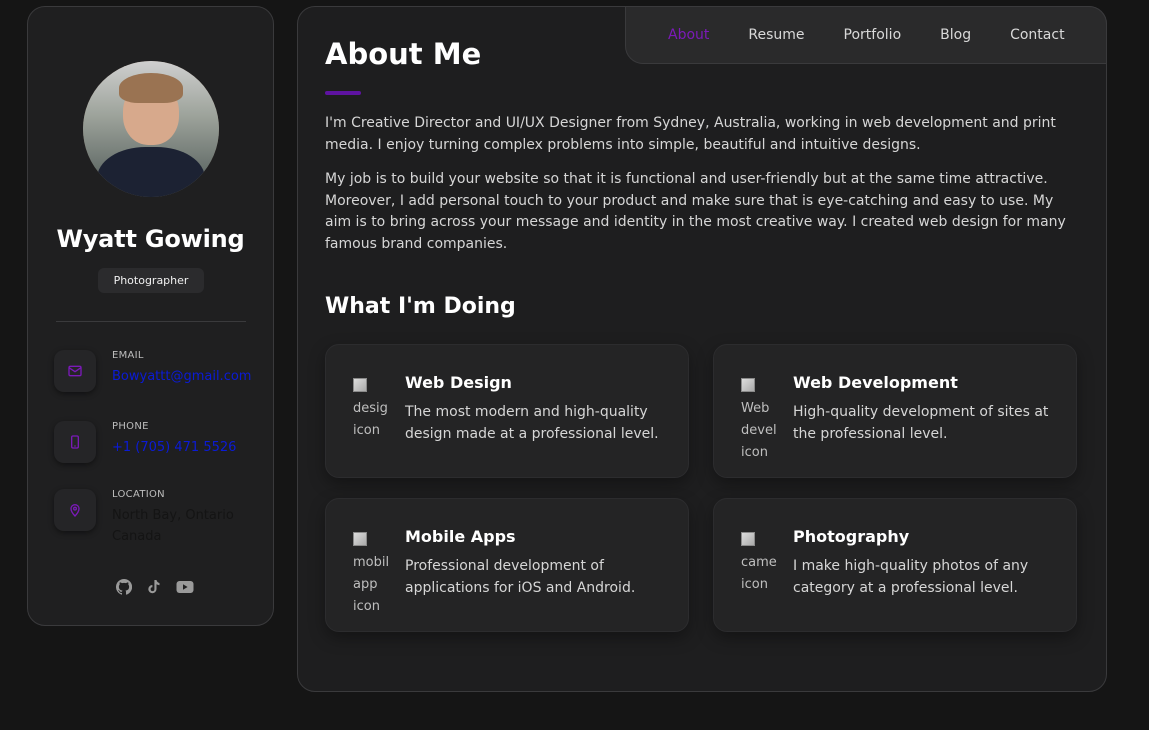  What do you see at coordinates (460, 536) in the screenshot?
I see `service-title: Mobile Apps` at bounding box center [460, 536].